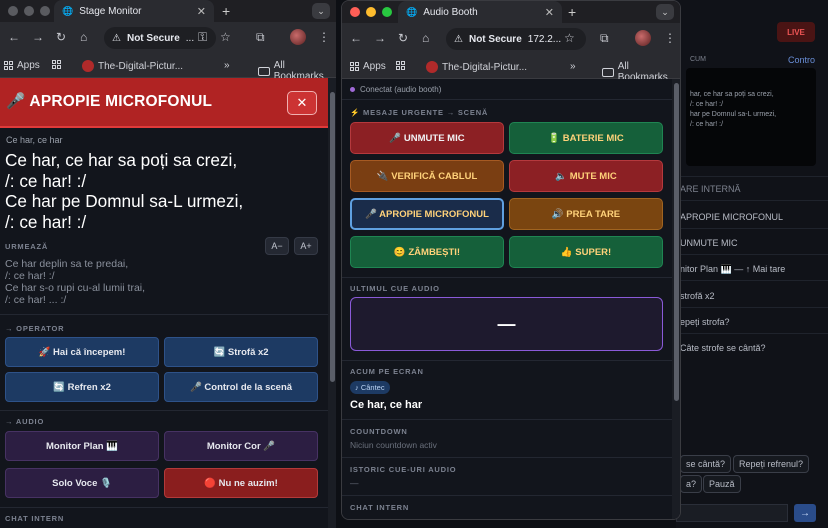 The image size is (828, 528). I want to click on stage-control-button: 🎤 Control de la scenă, so click(241, 387).